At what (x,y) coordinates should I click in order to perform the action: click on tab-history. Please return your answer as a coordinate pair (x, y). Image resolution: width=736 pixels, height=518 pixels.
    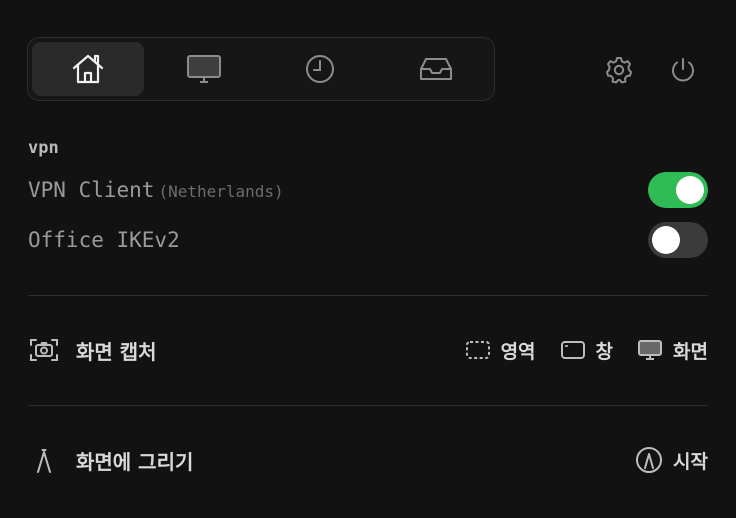
    Looking at the image, I should click on (320, 69).